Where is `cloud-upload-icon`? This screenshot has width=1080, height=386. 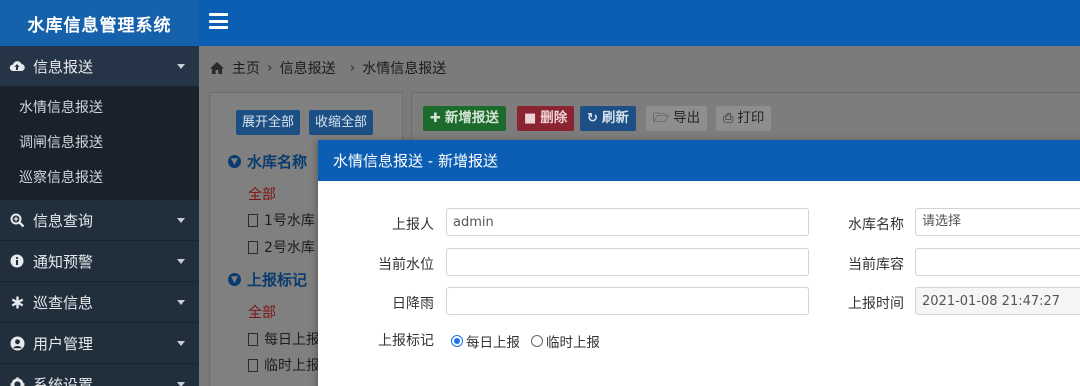
cloud-upload-icon is located at coordinates (17, 66).